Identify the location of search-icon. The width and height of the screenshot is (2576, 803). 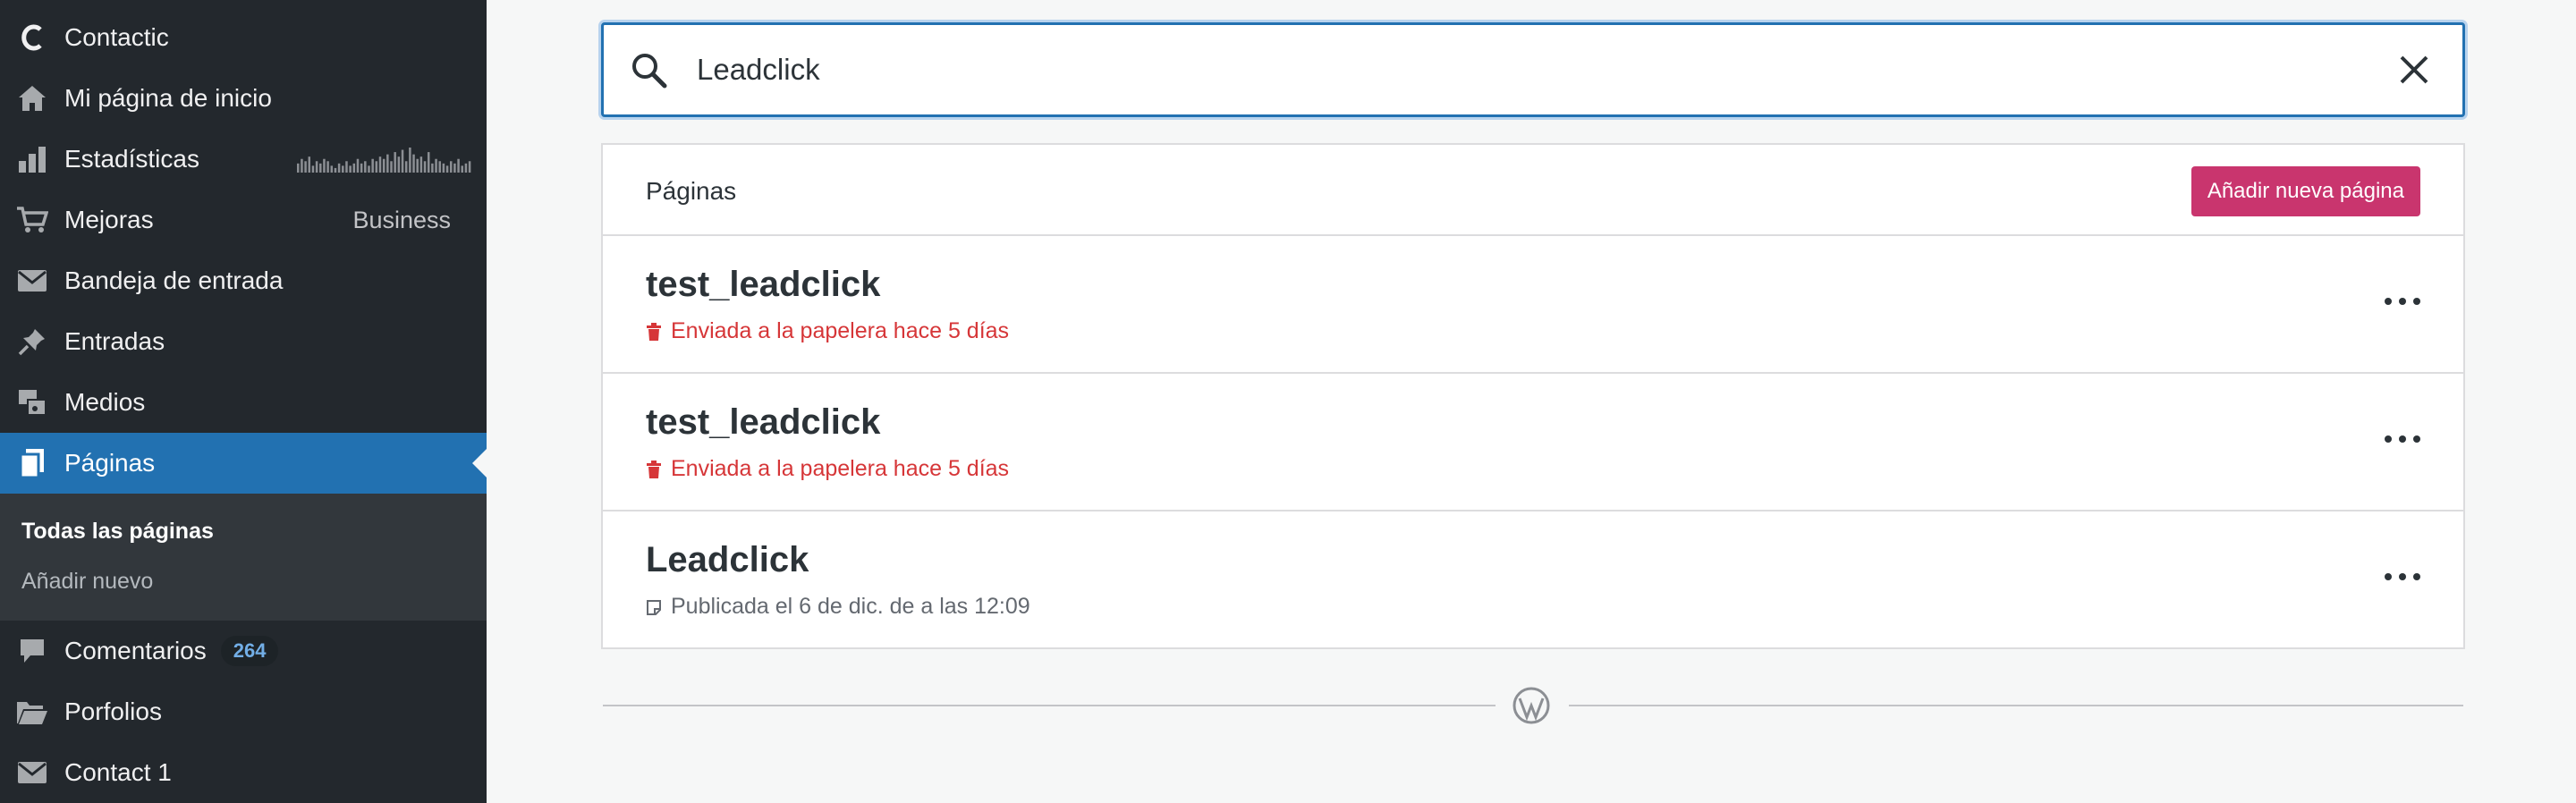
(648, 69).